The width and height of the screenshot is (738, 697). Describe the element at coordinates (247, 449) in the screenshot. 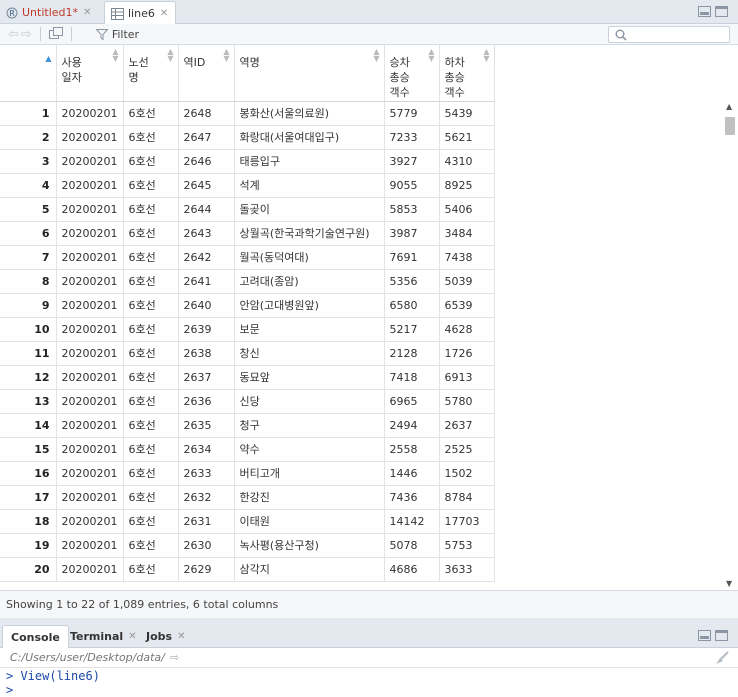

I see `table-row: 15 20200201 6호선 2634 약수 2558 2525` at that location.